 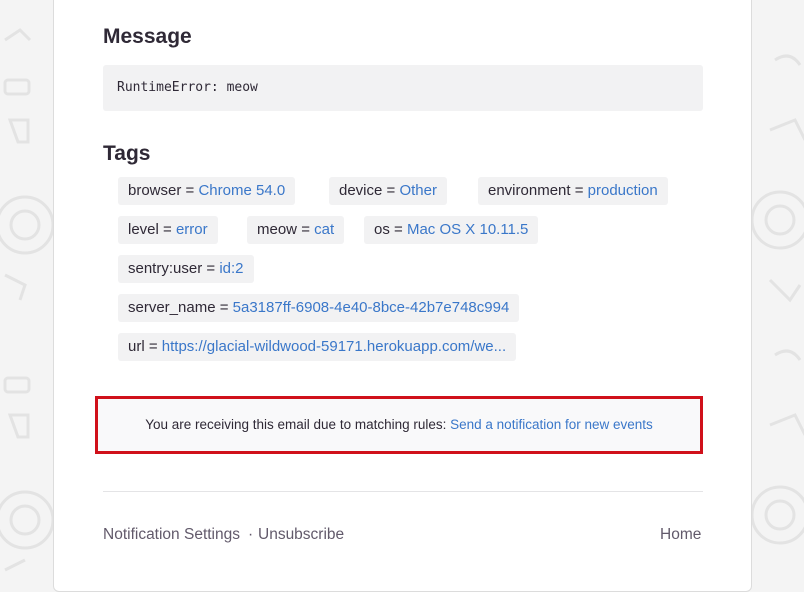 What do you see at coordinates (573, 191) in the screenshot?
I see `tag-environment: environment = production` at bounding box center [573, 191].